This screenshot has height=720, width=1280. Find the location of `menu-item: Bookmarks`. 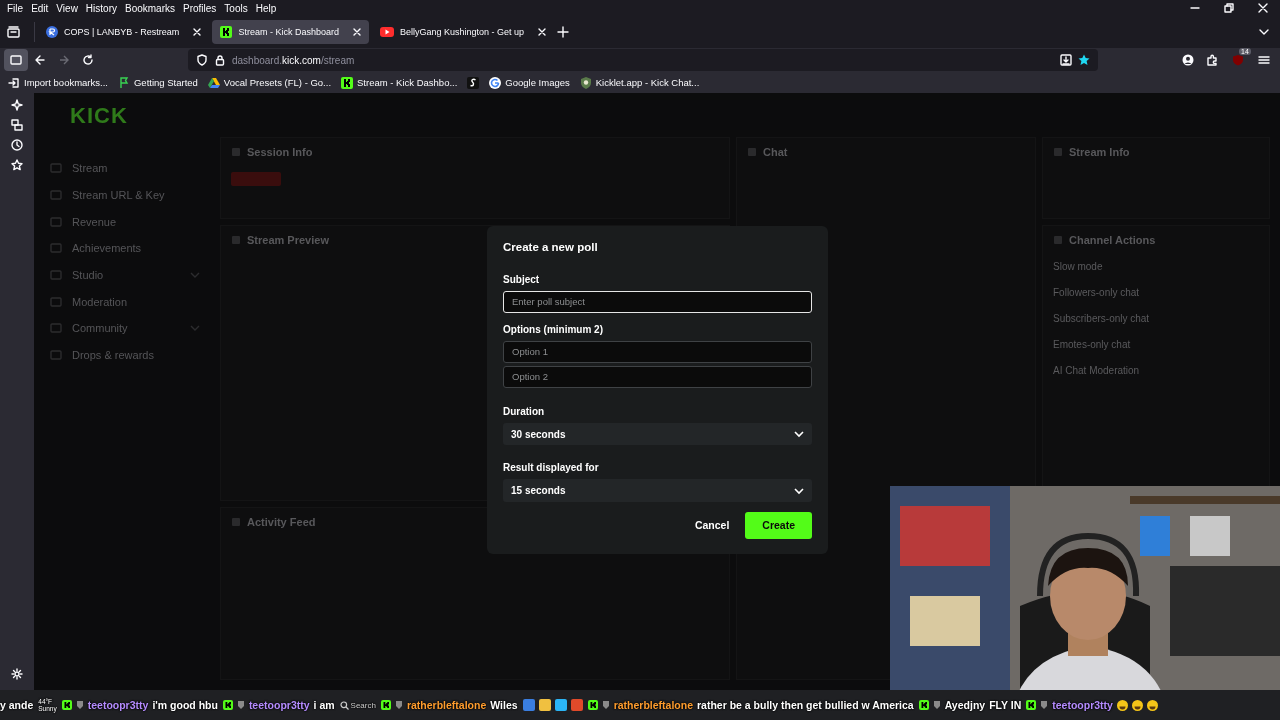

menu-item: Bookmarks is located at coordinates (150, 8).